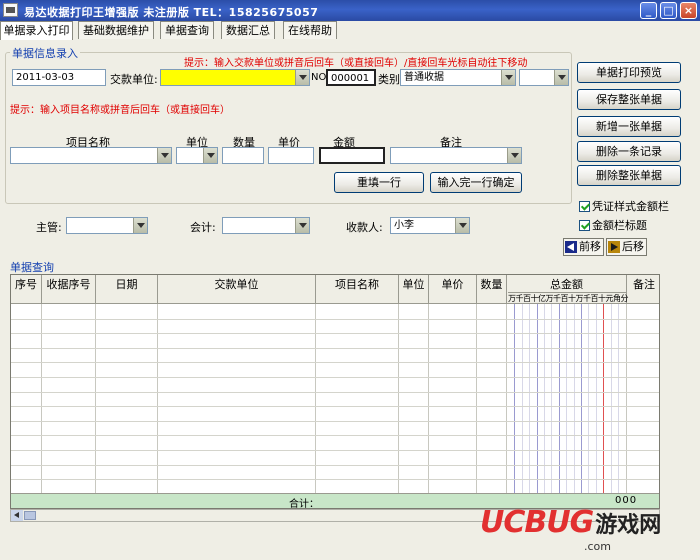 This screenshot has height=560, width=700. What do you see at coordinates (45, 53) in the screenshot?
I see `entry-section-title: 单据信息录入` at bounding box center [45, 53].